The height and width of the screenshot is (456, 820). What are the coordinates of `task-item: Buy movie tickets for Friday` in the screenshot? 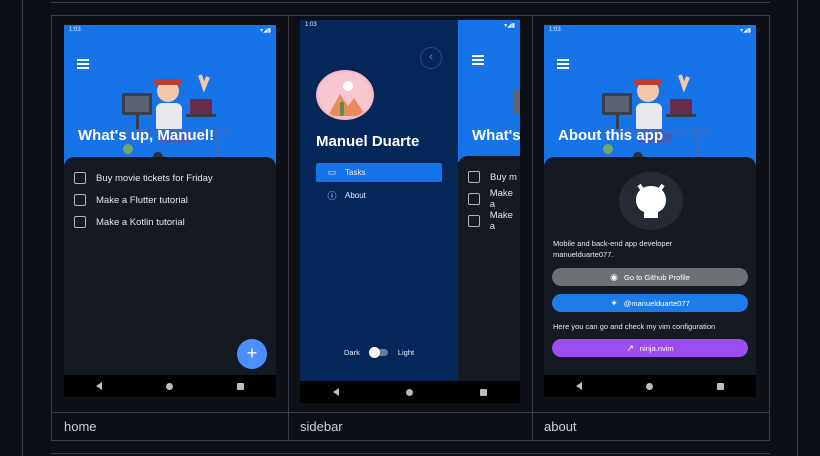 It's located at (170, 178).